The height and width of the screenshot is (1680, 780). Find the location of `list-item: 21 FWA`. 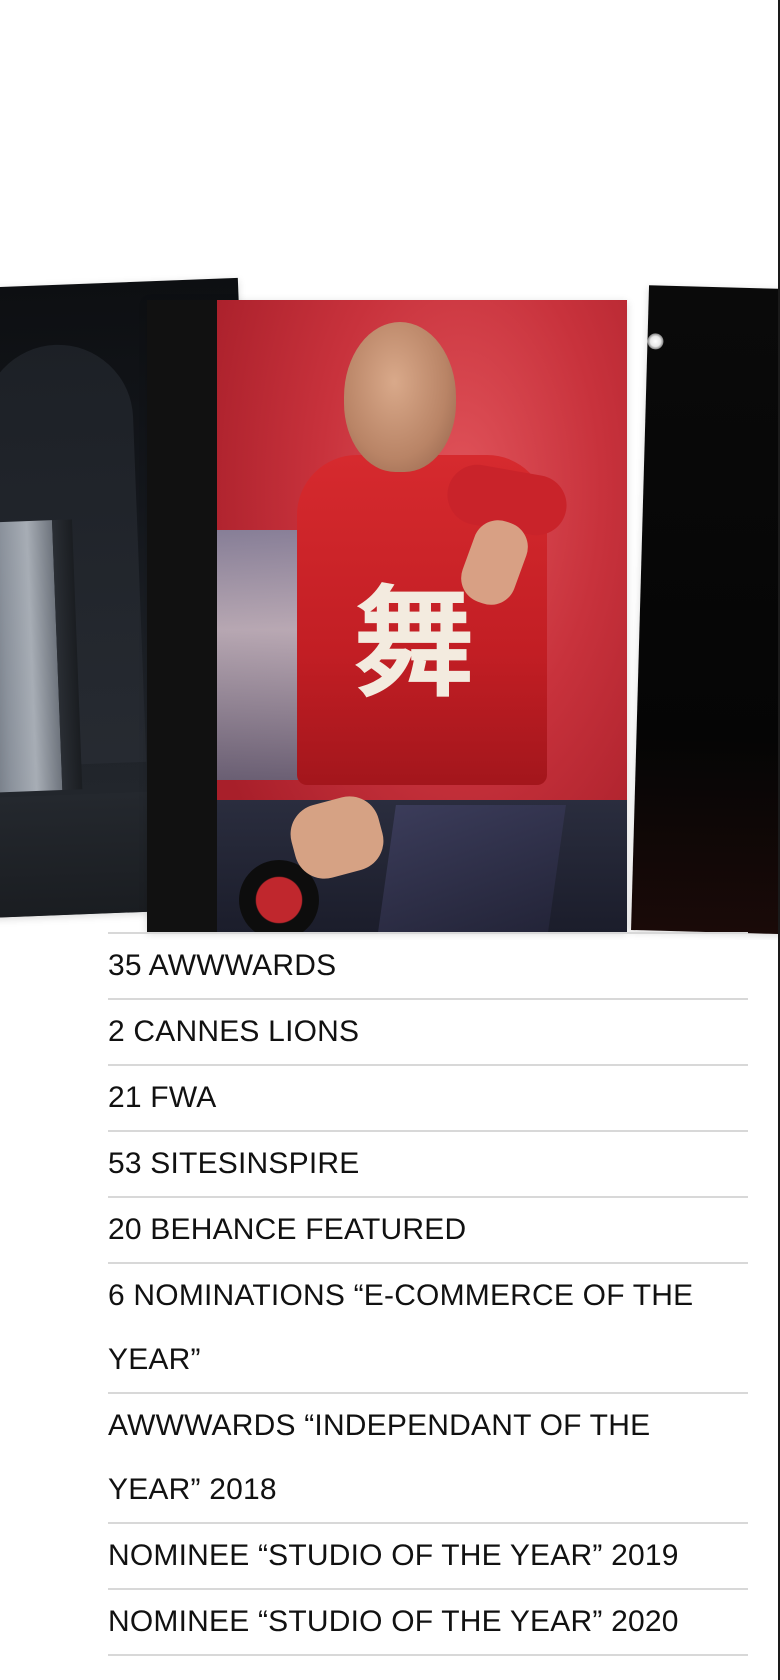

list-item: 21 FWA is located at coordinates (428, 1099).